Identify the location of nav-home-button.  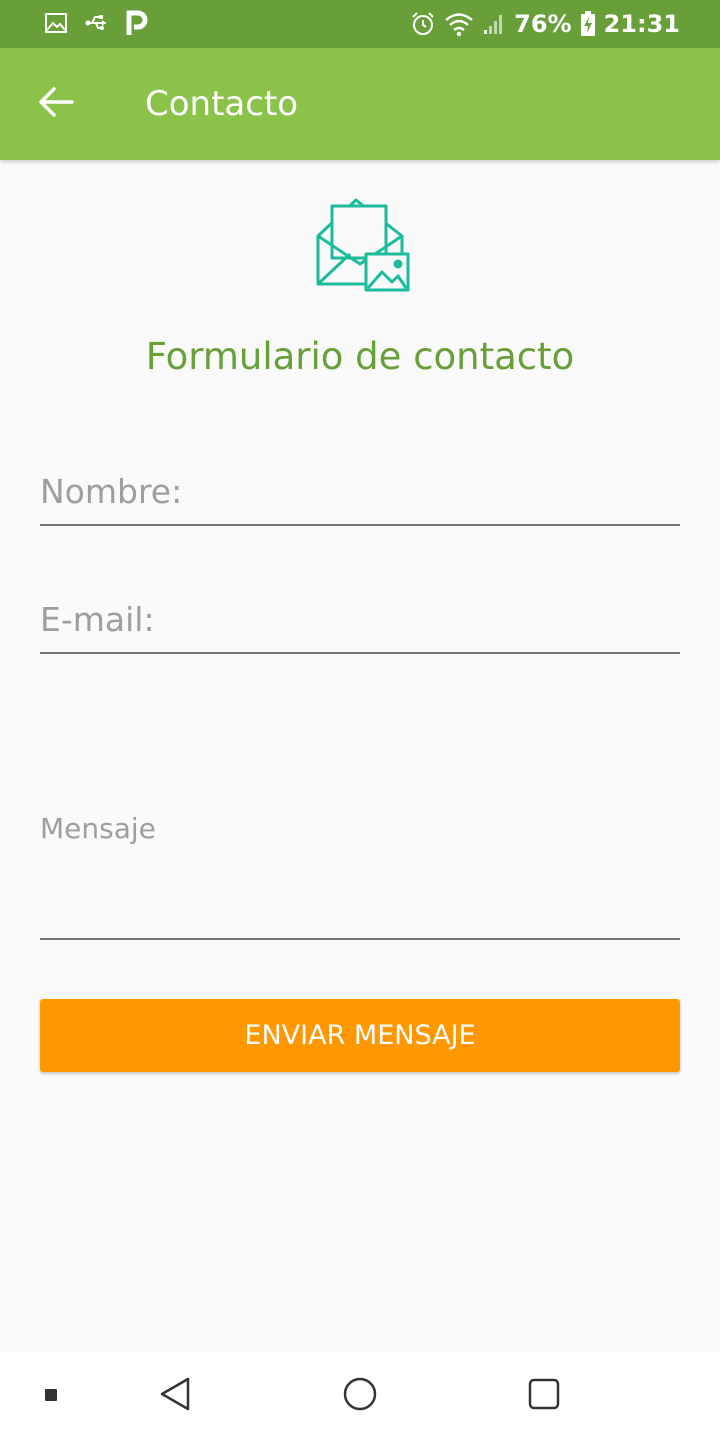
(360, 1396).